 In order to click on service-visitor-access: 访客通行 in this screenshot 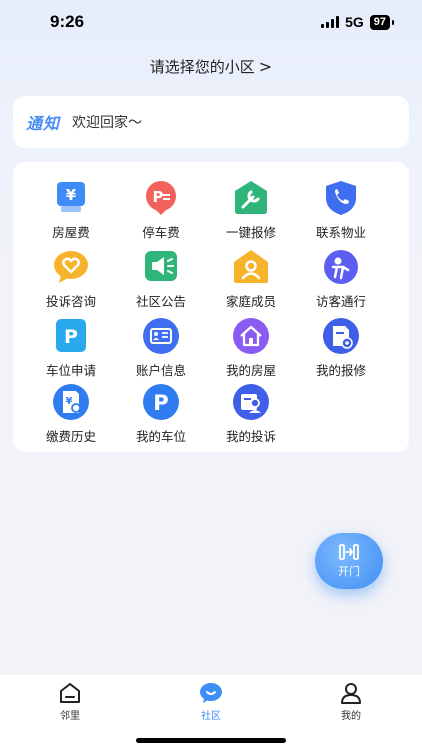, I will do `click(341, 278)`.